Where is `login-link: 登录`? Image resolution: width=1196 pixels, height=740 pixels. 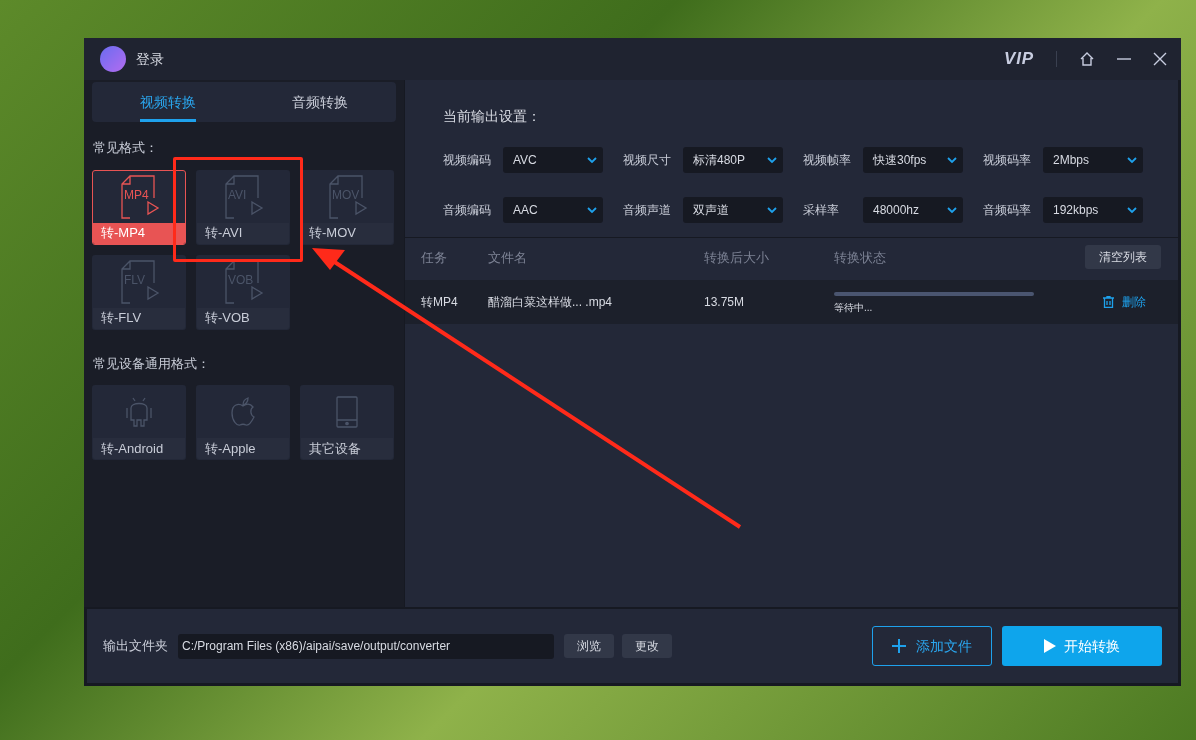
login-link: 登录 is located at coordinates (150, 59).